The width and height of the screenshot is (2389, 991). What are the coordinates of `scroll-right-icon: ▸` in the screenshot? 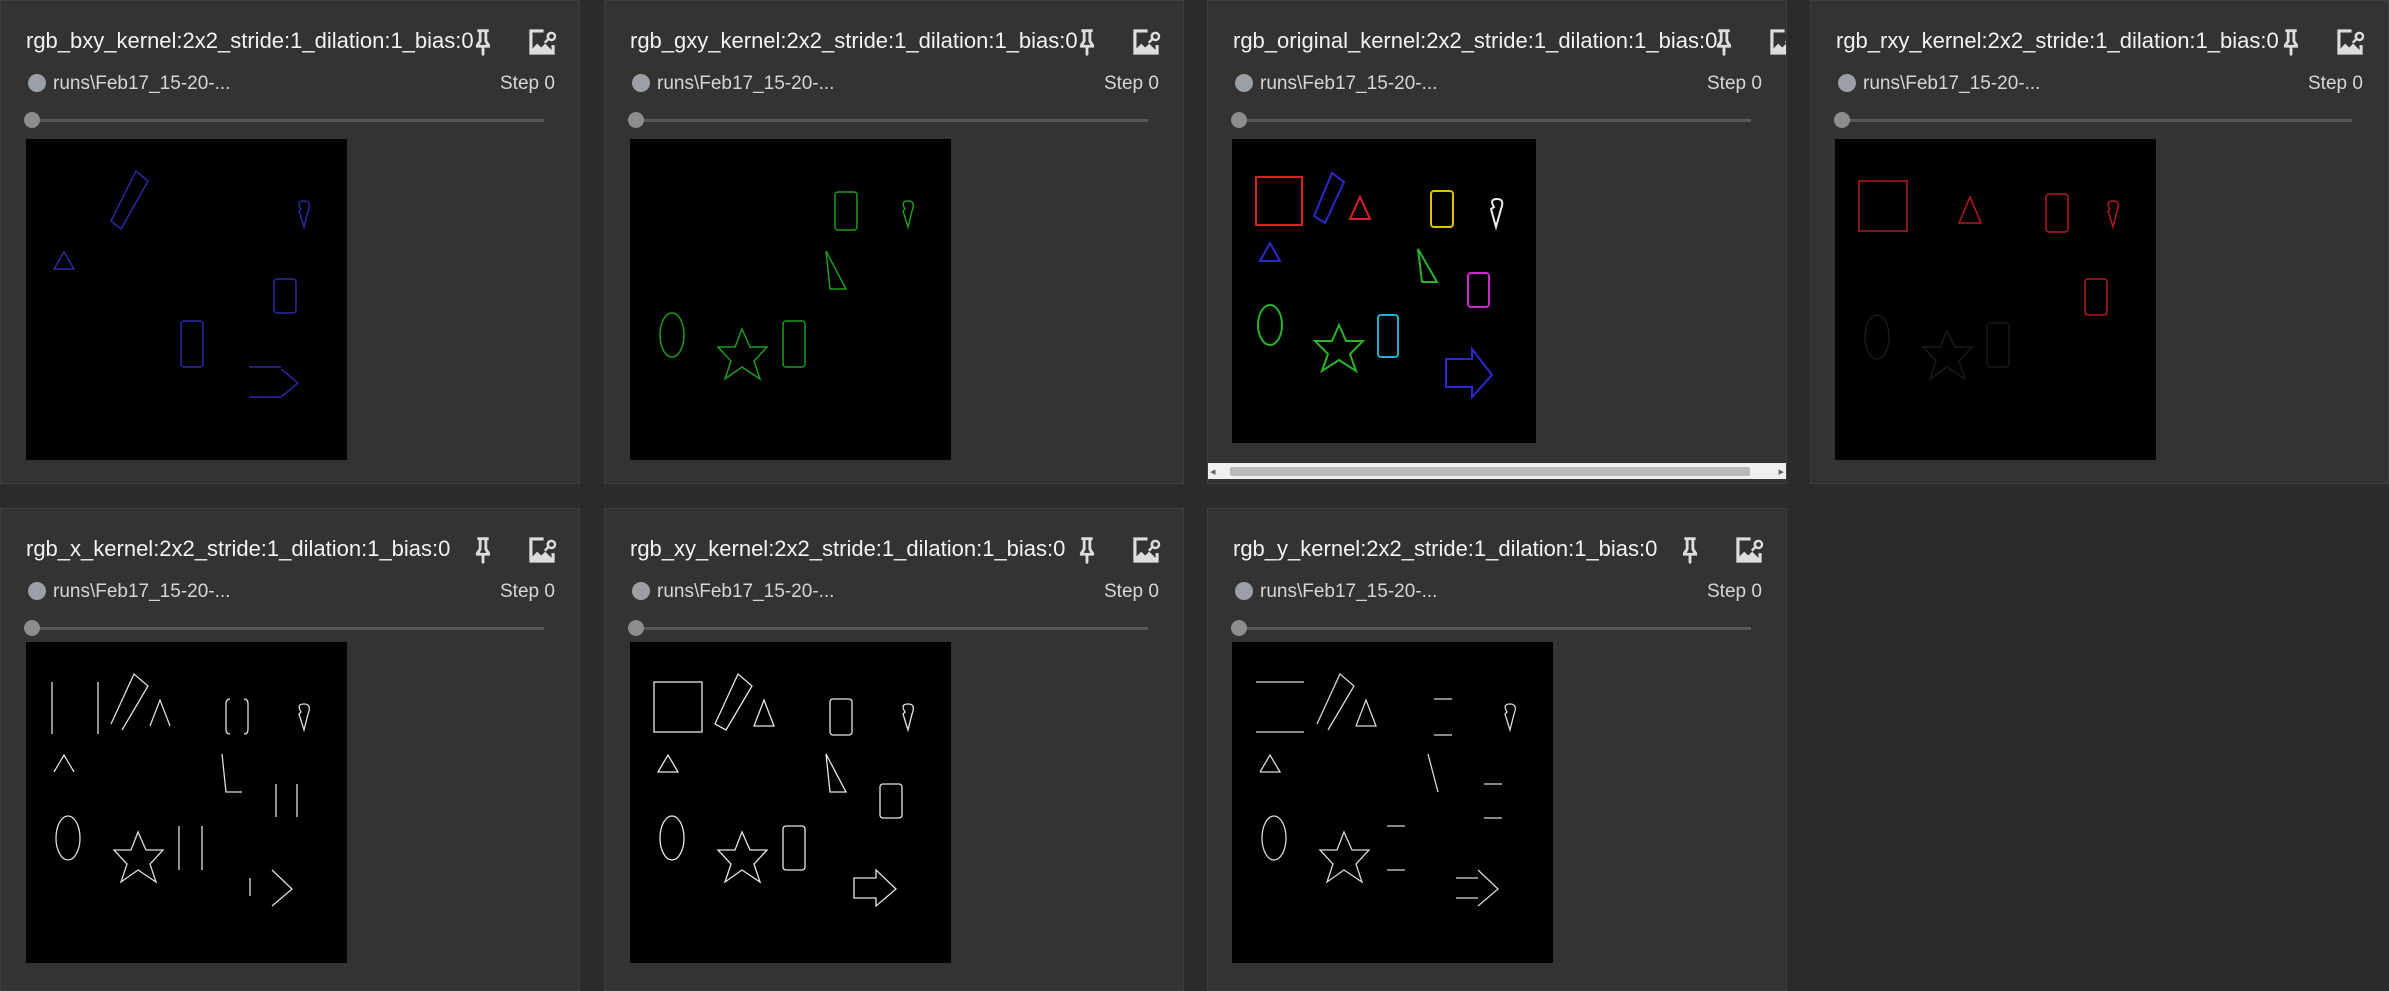 It's located at (1781, 471).